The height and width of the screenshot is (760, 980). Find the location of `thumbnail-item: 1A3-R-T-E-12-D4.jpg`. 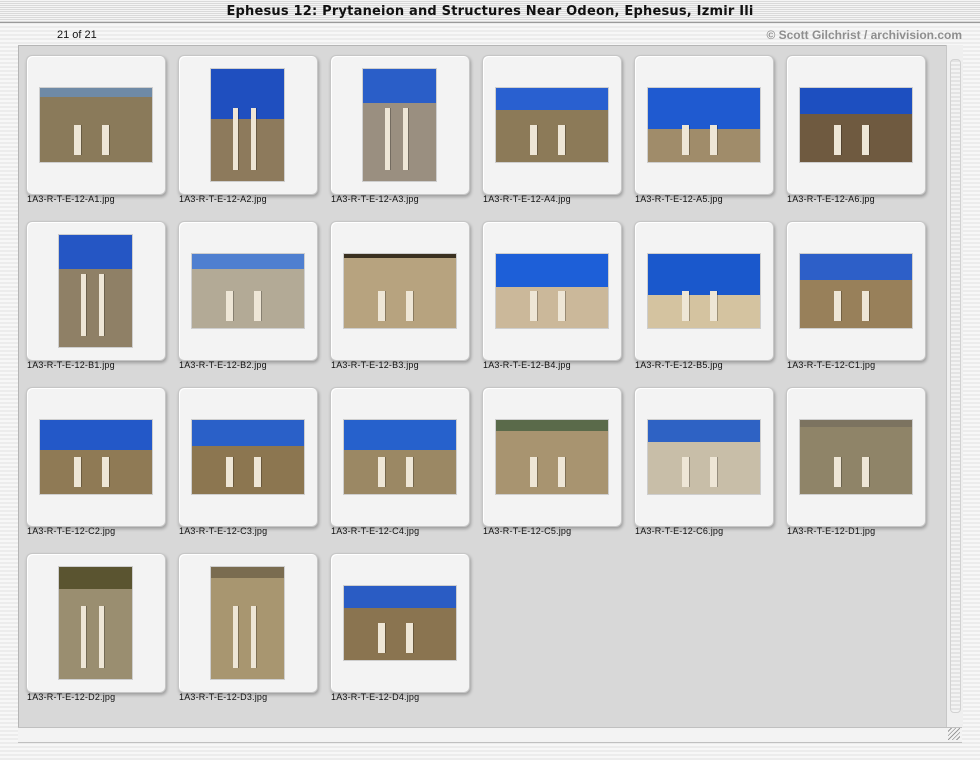

thumbnail-item: 1A3-R-T-E-12-D4.jpg is located at coordinates (396, 627).